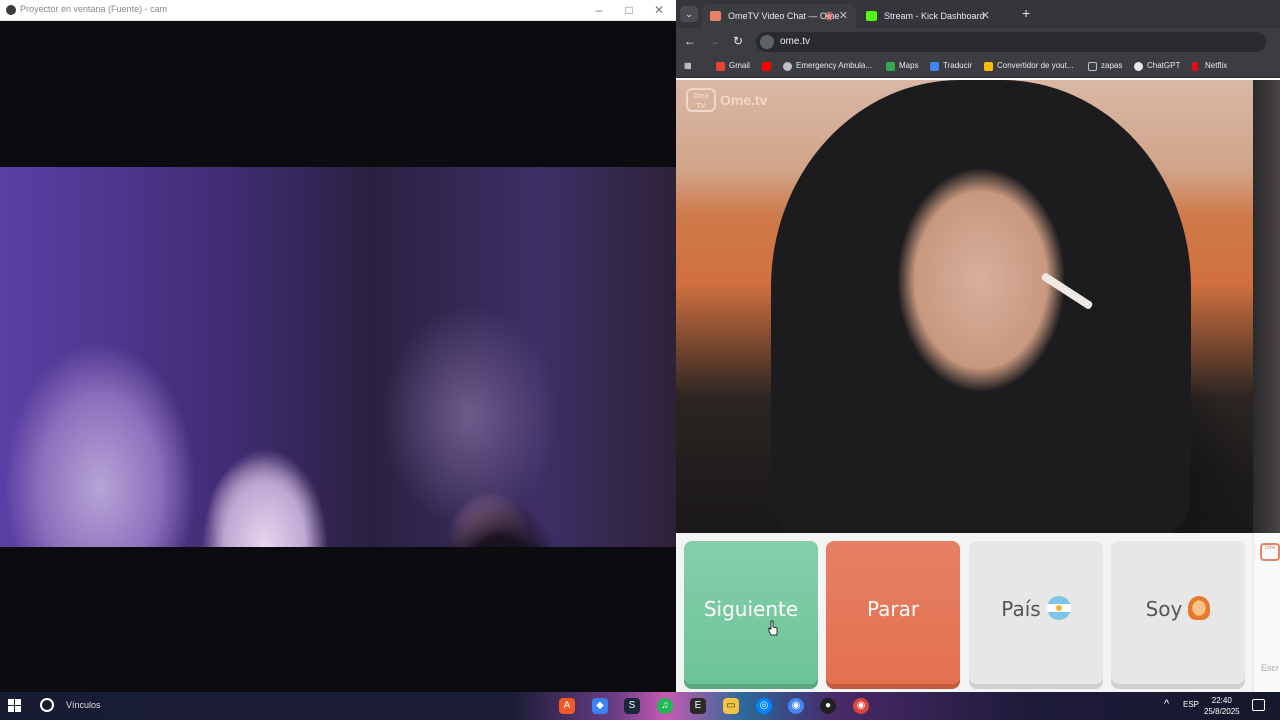 This screenshot has width=1280, height=720. What do you see at coordinates (934, 66) in the screenshot?
I see `translate-icon` at bounding box center [934, 66].